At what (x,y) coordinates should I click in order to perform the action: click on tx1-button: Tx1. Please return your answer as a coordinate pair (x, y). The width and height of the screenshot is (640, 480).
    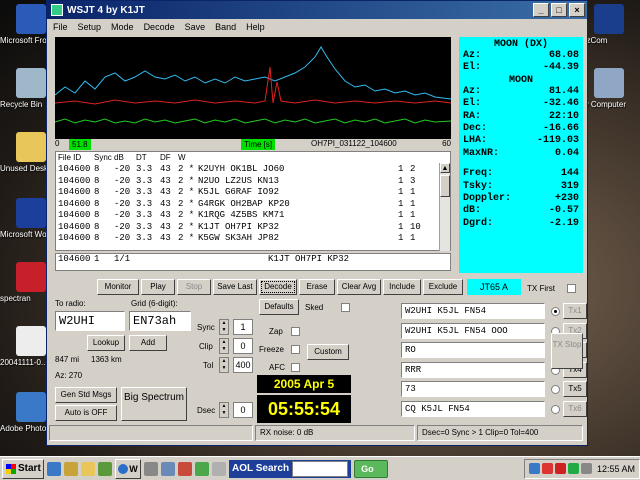
    Looking at the image, I should click on (575, 311).